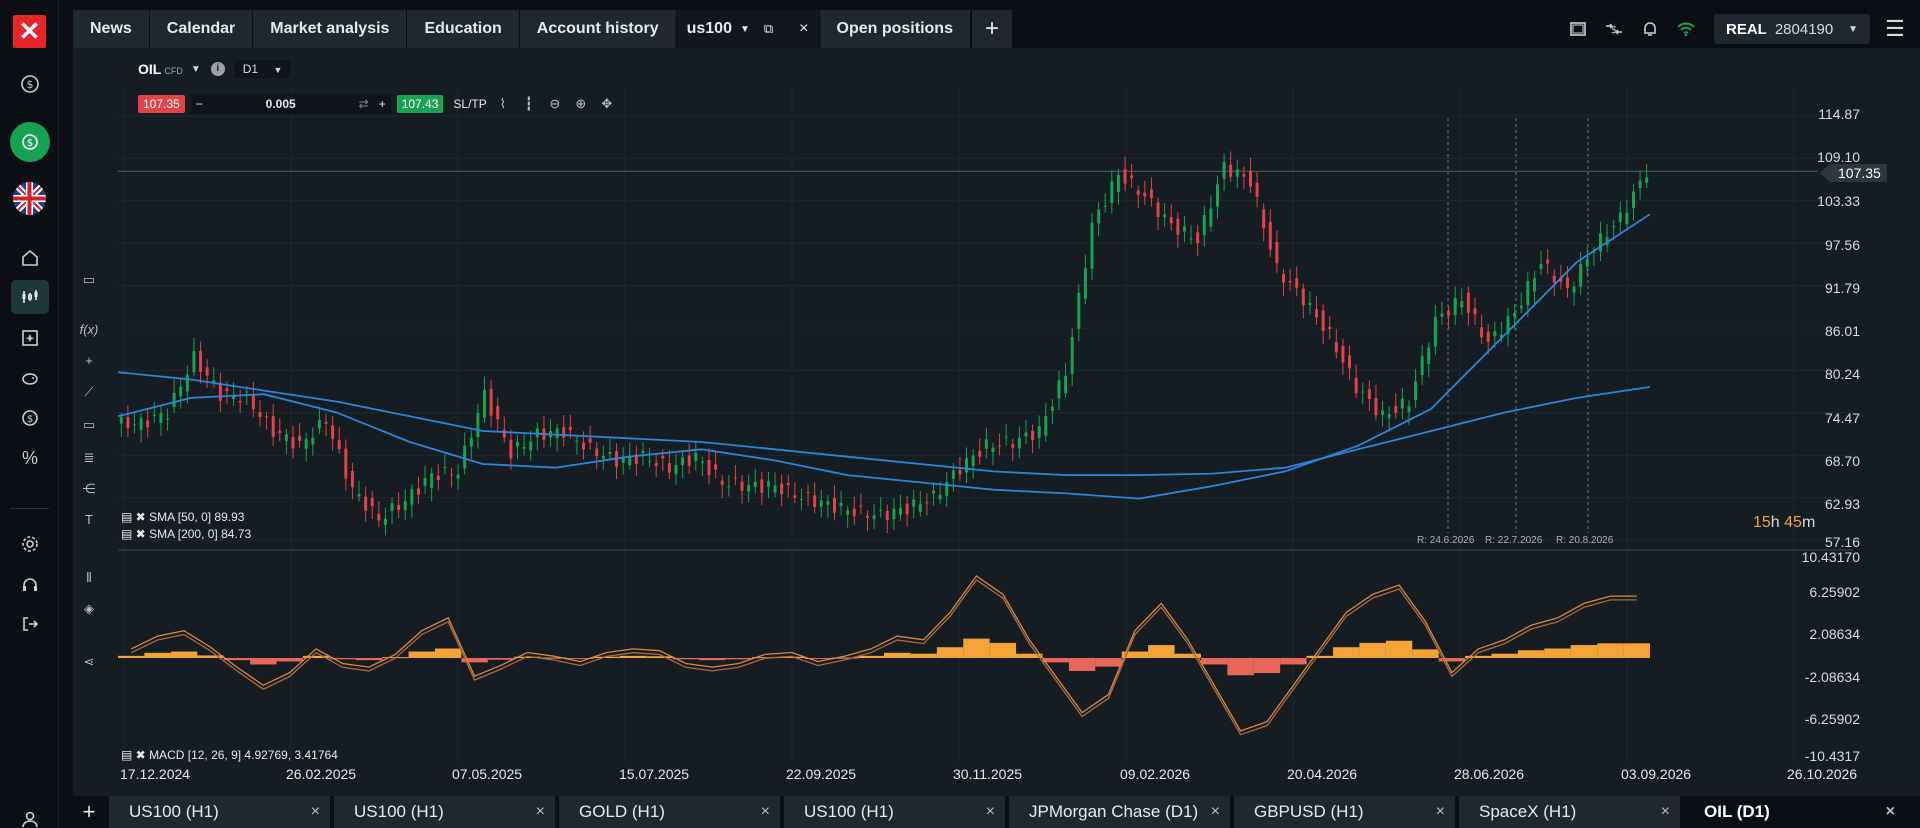 The height and width of the screenshot is (828, 1920). I want to click on deposit-button: $, so click(30, 142).